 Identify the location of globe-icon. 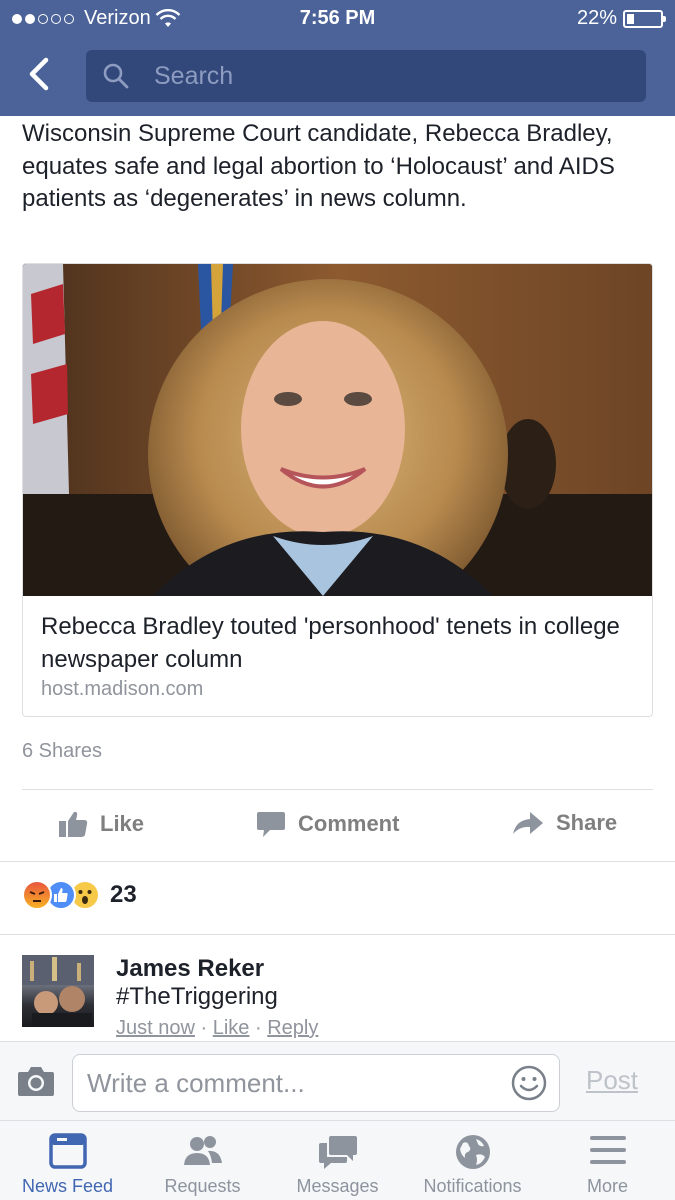
(472, 1152).